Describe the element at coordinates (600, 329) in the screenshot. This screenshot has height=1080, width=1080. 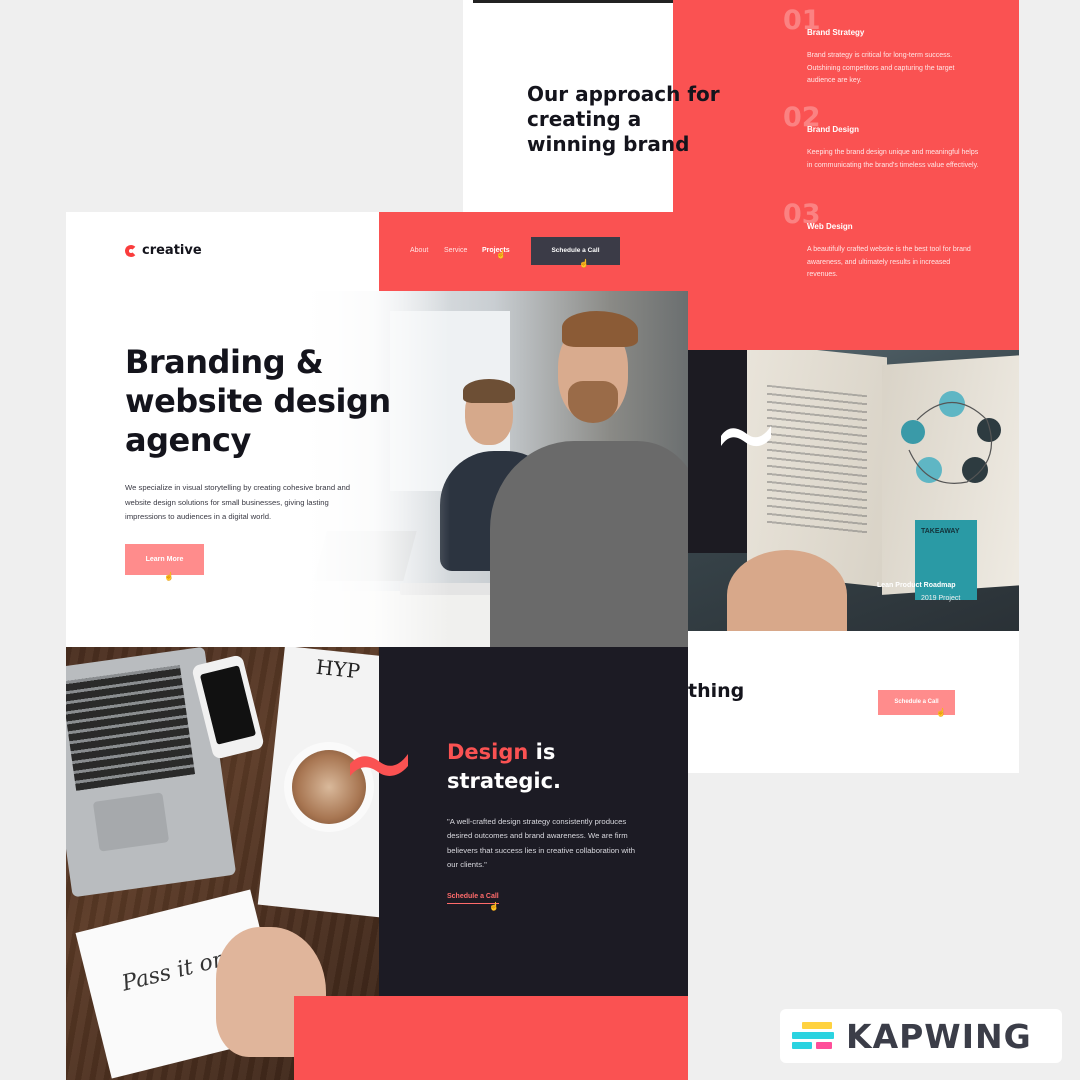
I see `designer-hair` at that location.